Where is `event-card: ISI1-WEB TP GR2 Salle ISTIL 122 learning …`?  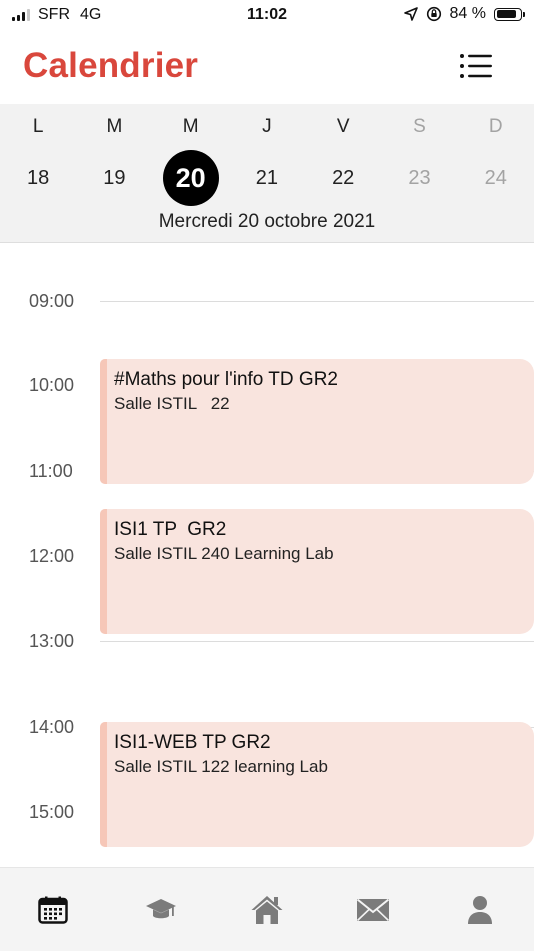 event-card: ISI1-WEB TP GR2 Salle ISTIL 122 learning … is located at coordinates (317, 784).